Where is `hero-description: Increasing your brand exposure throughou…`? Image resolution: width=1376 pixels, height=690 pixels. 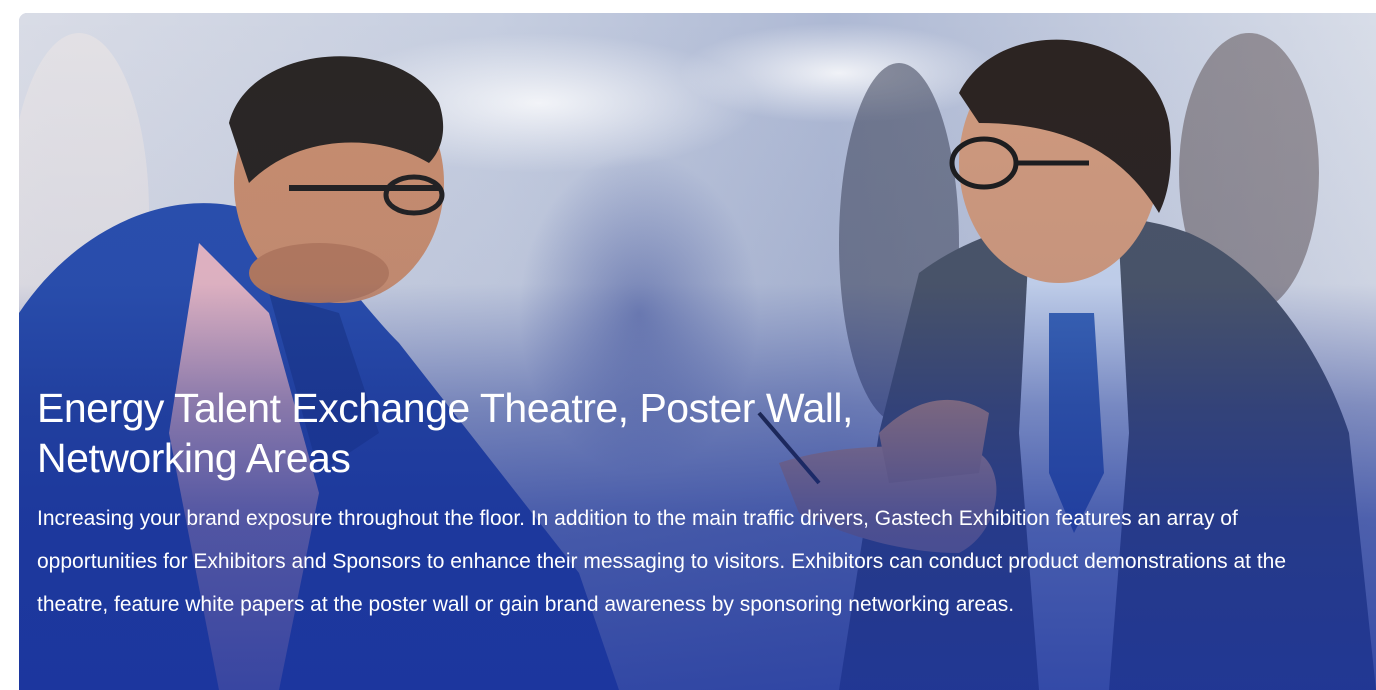 hero-description: Increasing your brand exposure throughou… is located at coordinates (662, 561).